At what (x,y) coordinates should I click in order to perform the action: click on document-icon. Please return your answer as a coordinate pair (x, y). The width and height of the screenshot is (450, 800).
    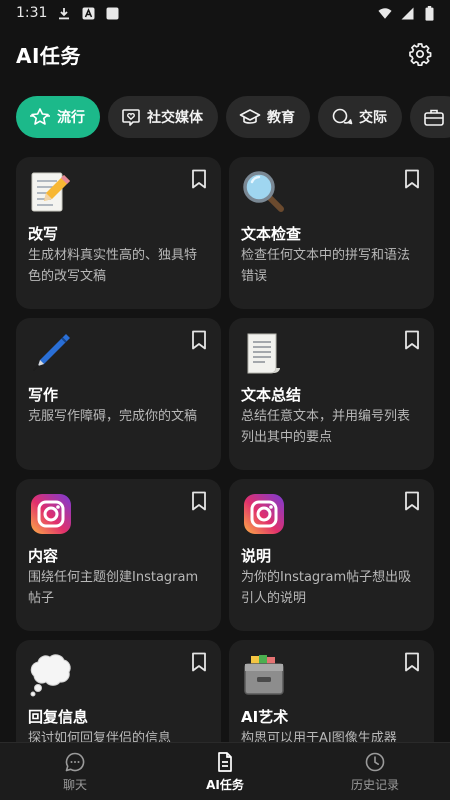
    Looking at the image, I should click on (225, 761).